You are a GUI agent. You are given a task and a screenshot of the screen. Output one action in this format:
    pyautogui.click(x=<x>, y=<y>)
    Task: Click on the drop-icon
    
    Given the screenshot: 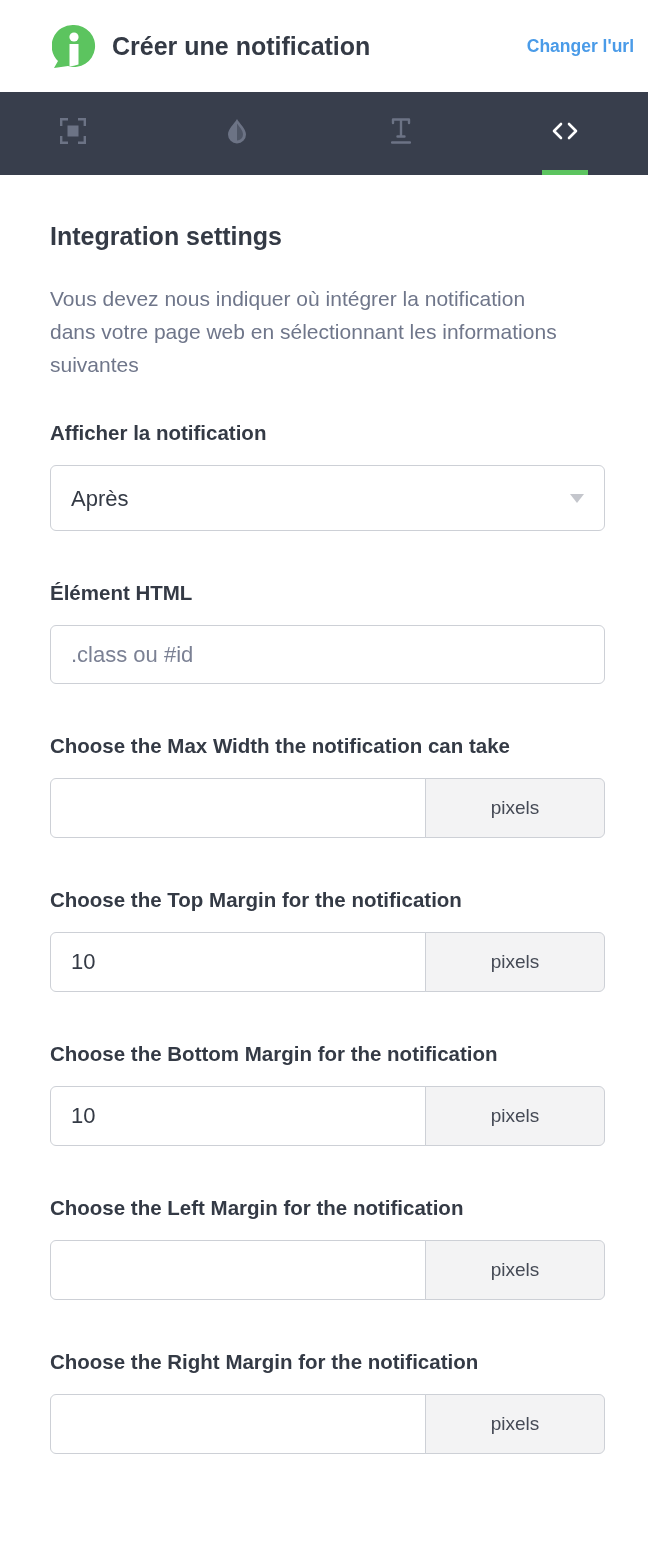 What is the action you would take?
    pyautogui.click(x=237, y=131)
    